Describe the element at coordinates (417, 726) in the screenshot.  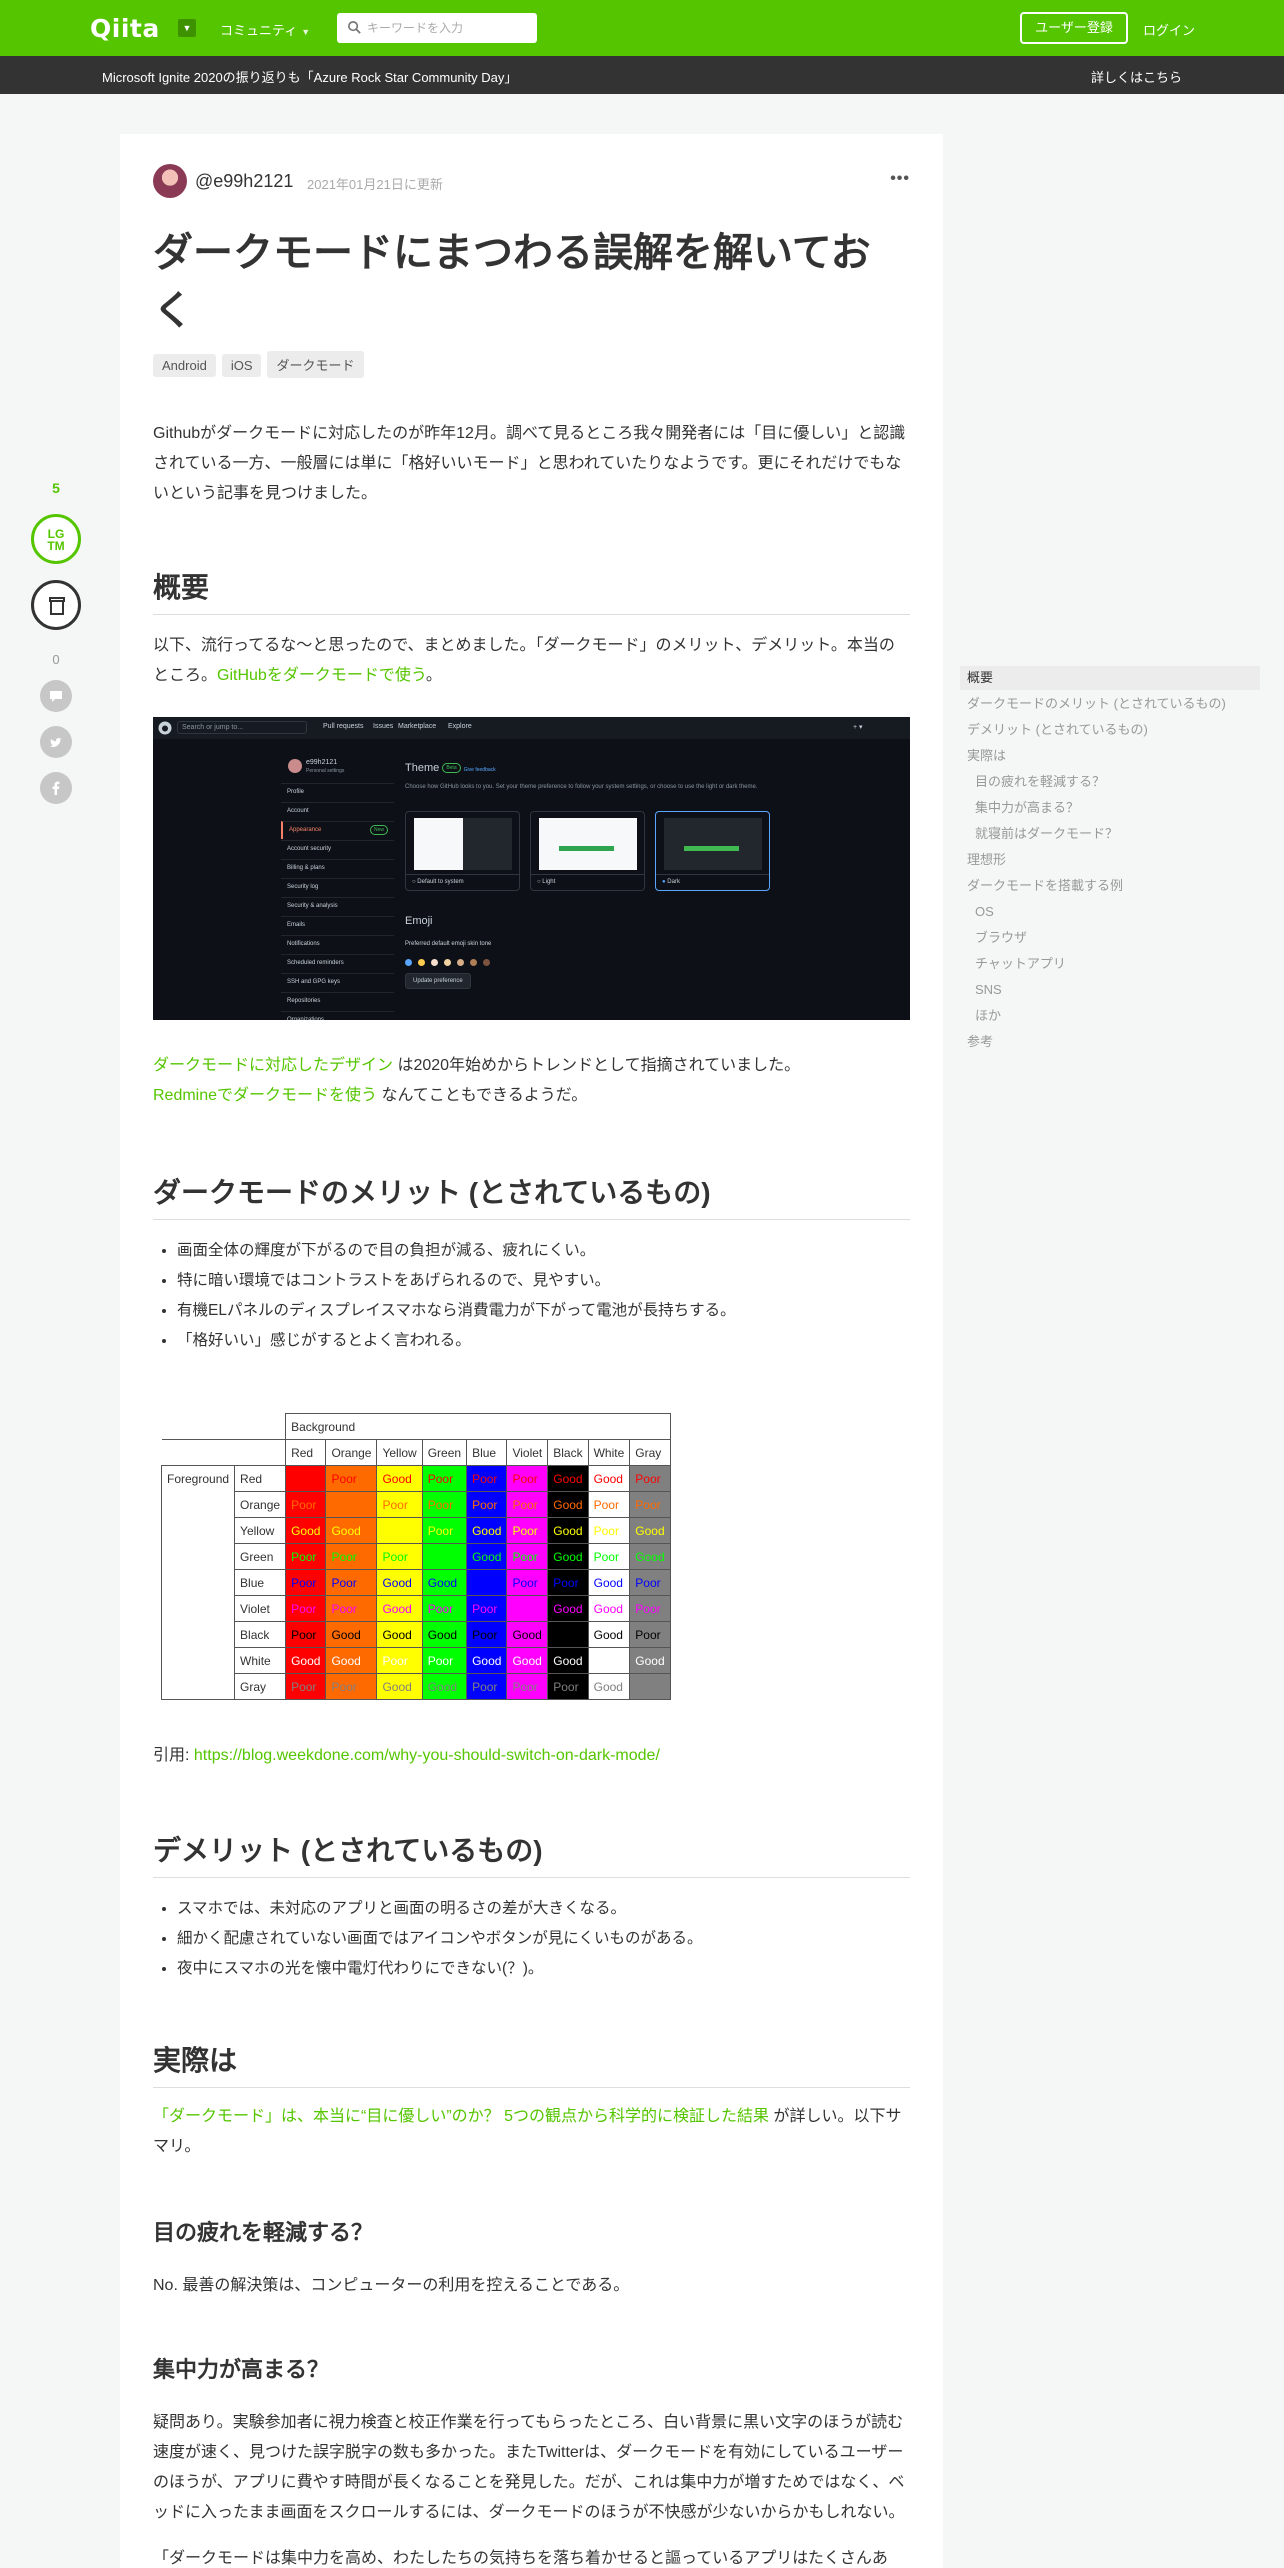
I see `gh-nav-marketplace: Marketplace` at that location.